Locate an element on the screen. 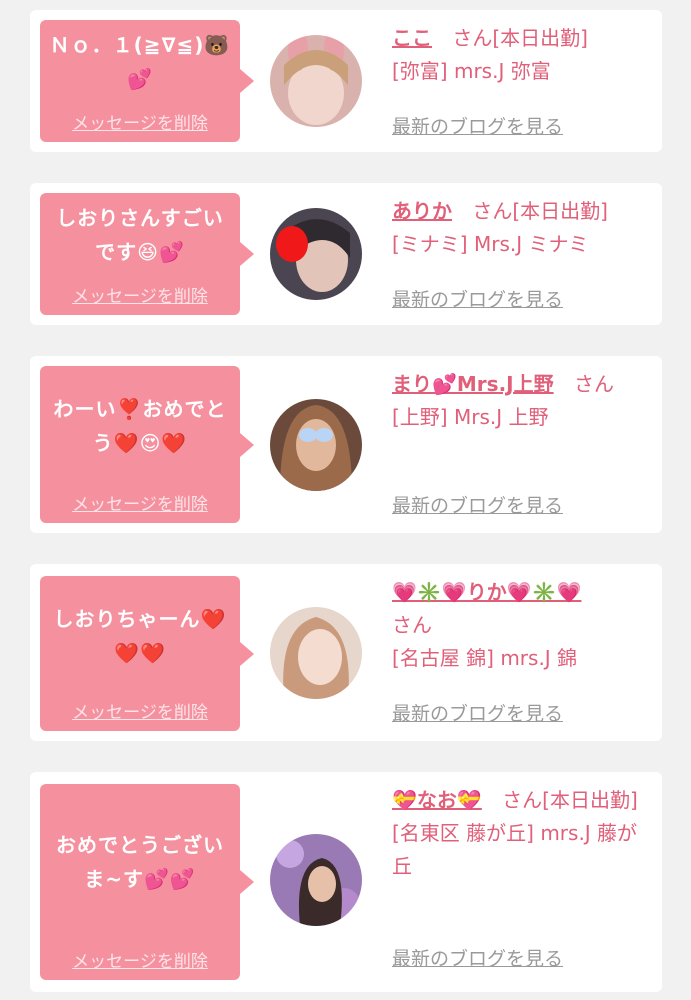  message-text: わーい❣️おめでとう❤️😍❤️ is located at coordinates (140, 426).